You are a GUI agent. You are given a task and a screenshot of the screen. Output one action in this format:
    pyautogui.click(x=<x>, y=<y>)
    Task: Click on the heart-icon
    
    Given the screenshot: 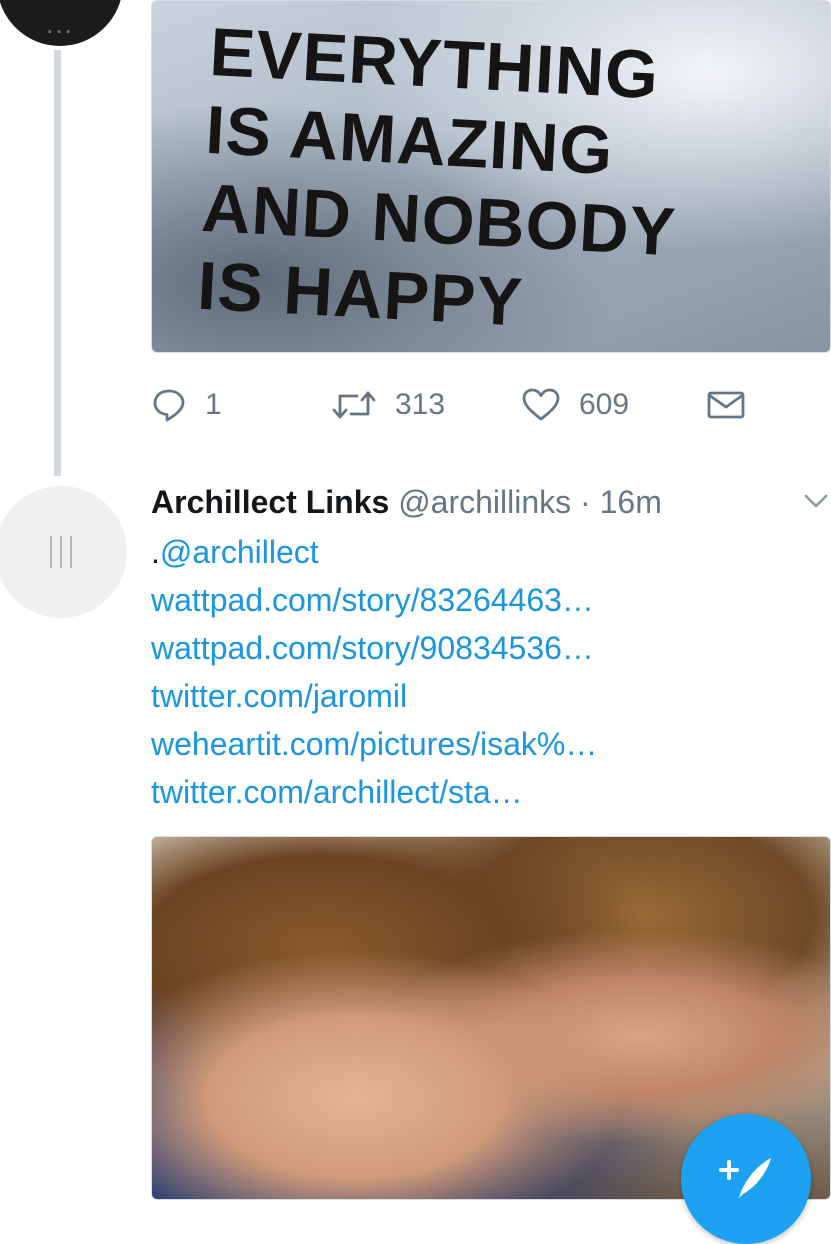 What is the action you would take?
    pyautogui.click(x=541, y=404)
    